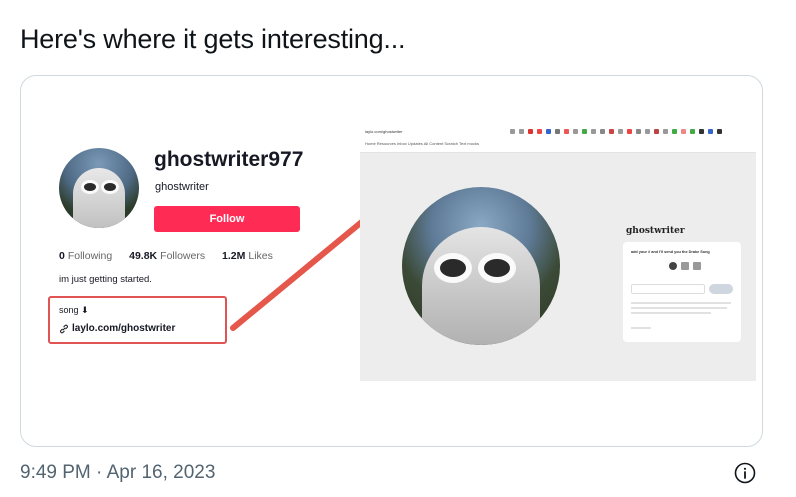 The height and width of the screenshot is (497, 796). What do you see at coordinates (668, 289) in the screenshot?
I see `laylo-phone-input` at bounding box center [668, 289].